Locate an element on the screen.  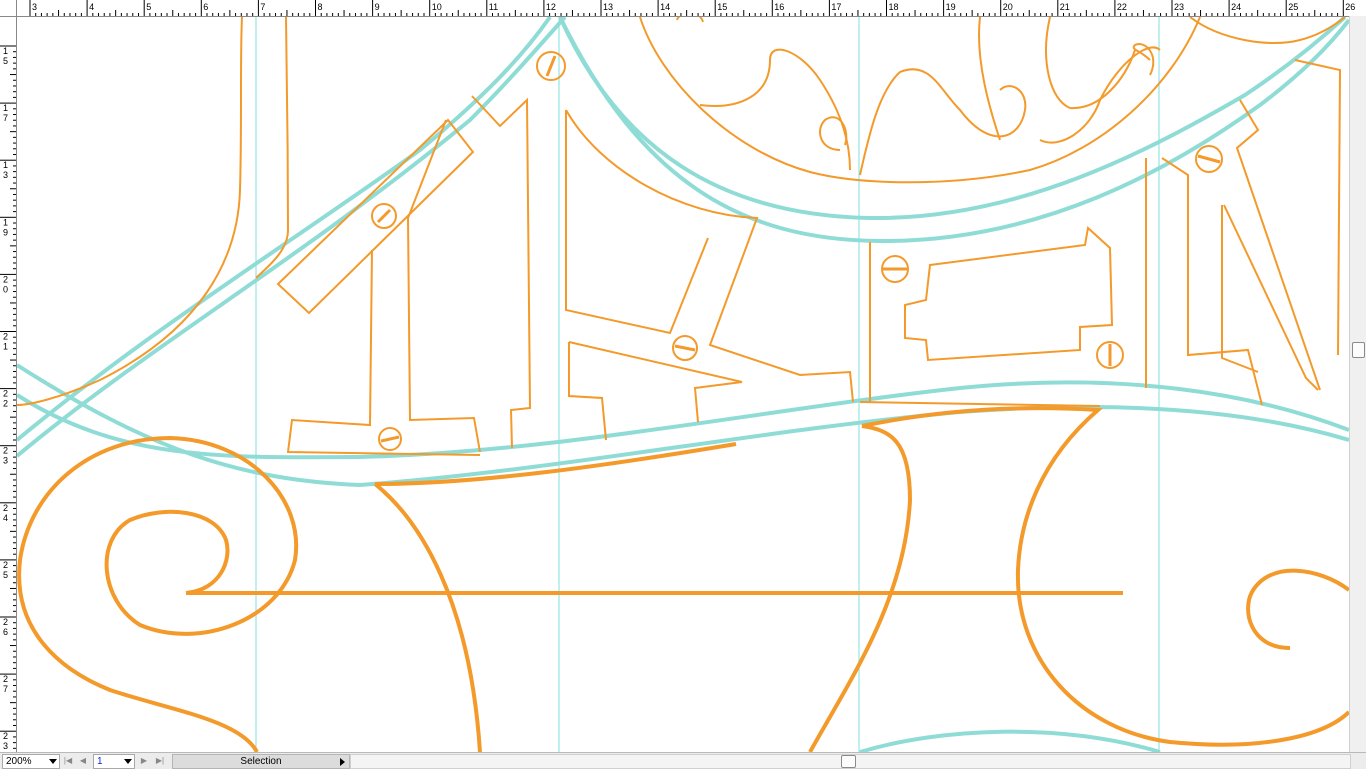
dome-curl-a is located at coordinates (833, 133).